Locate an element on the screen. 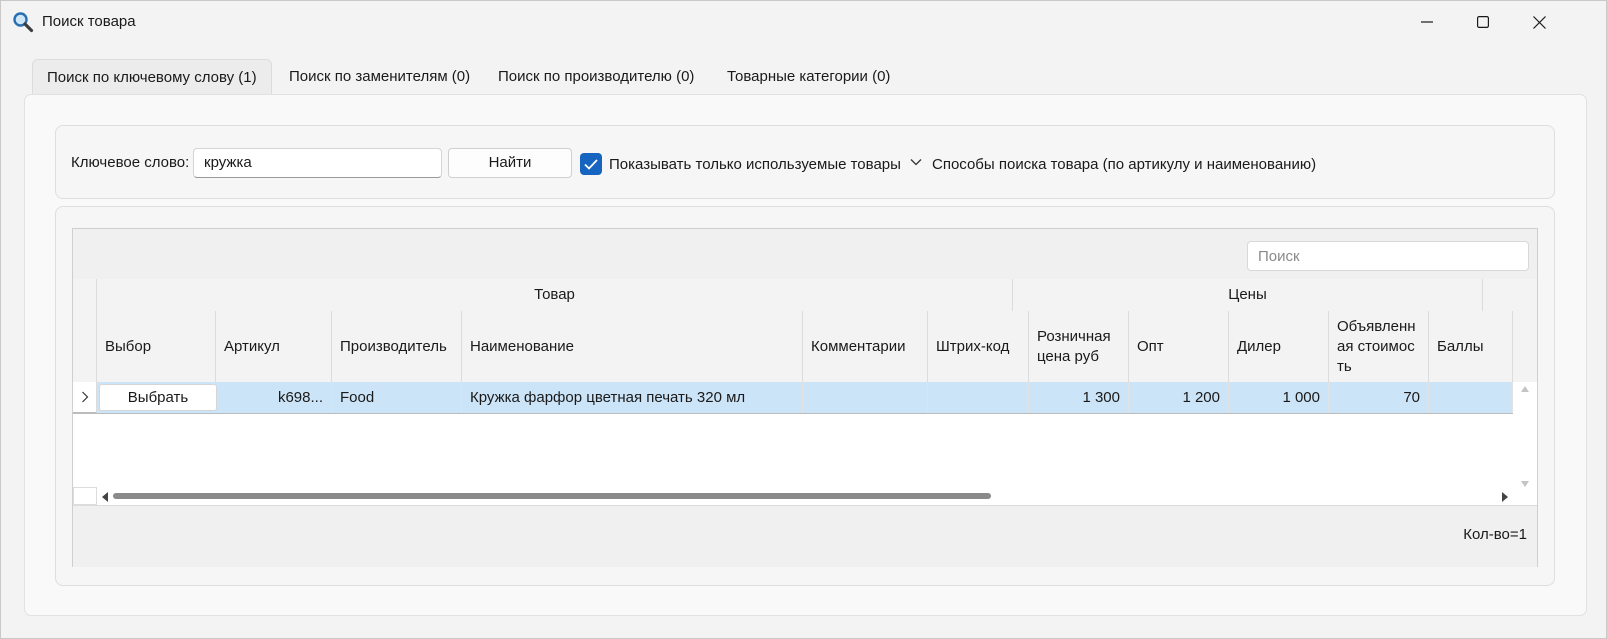 The width and height of the screenshot is (1607, 639). band-header-row: Товар Цены is located at coordinates (805, 295).